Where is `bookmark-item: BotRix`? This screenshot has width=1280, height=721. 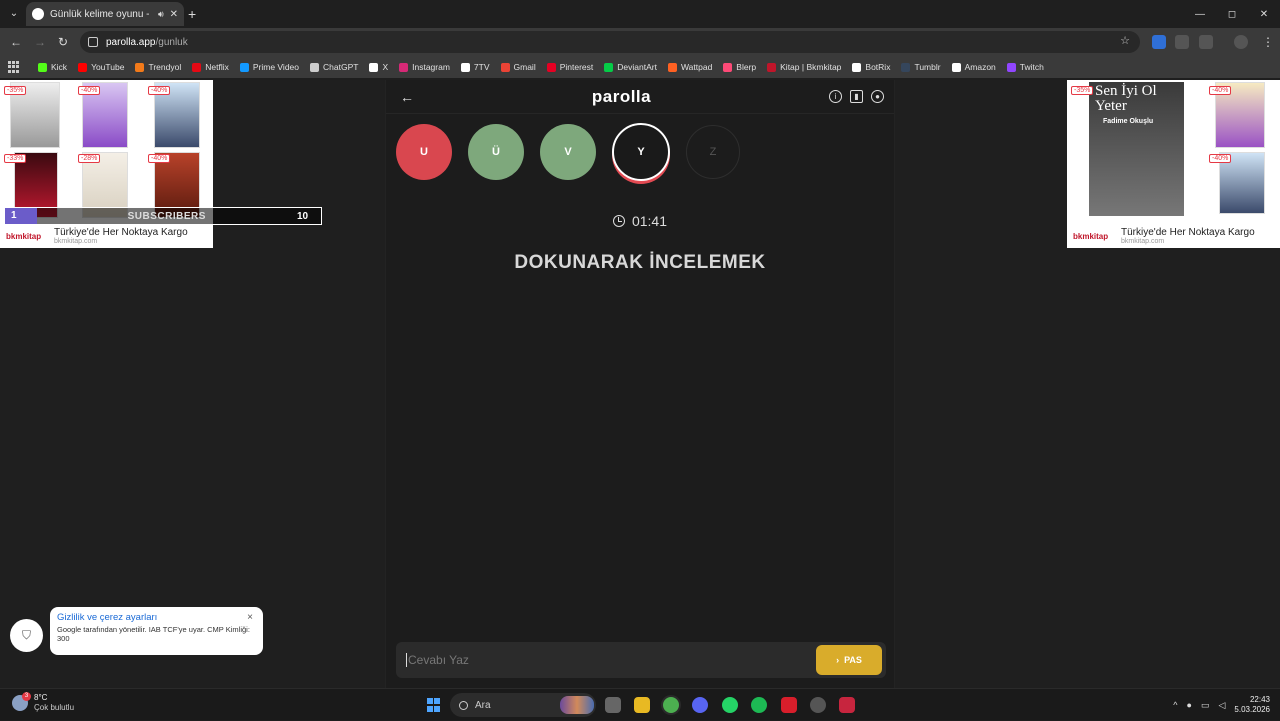 bookmark-item: BotRix is located at coordinates (871, 67).